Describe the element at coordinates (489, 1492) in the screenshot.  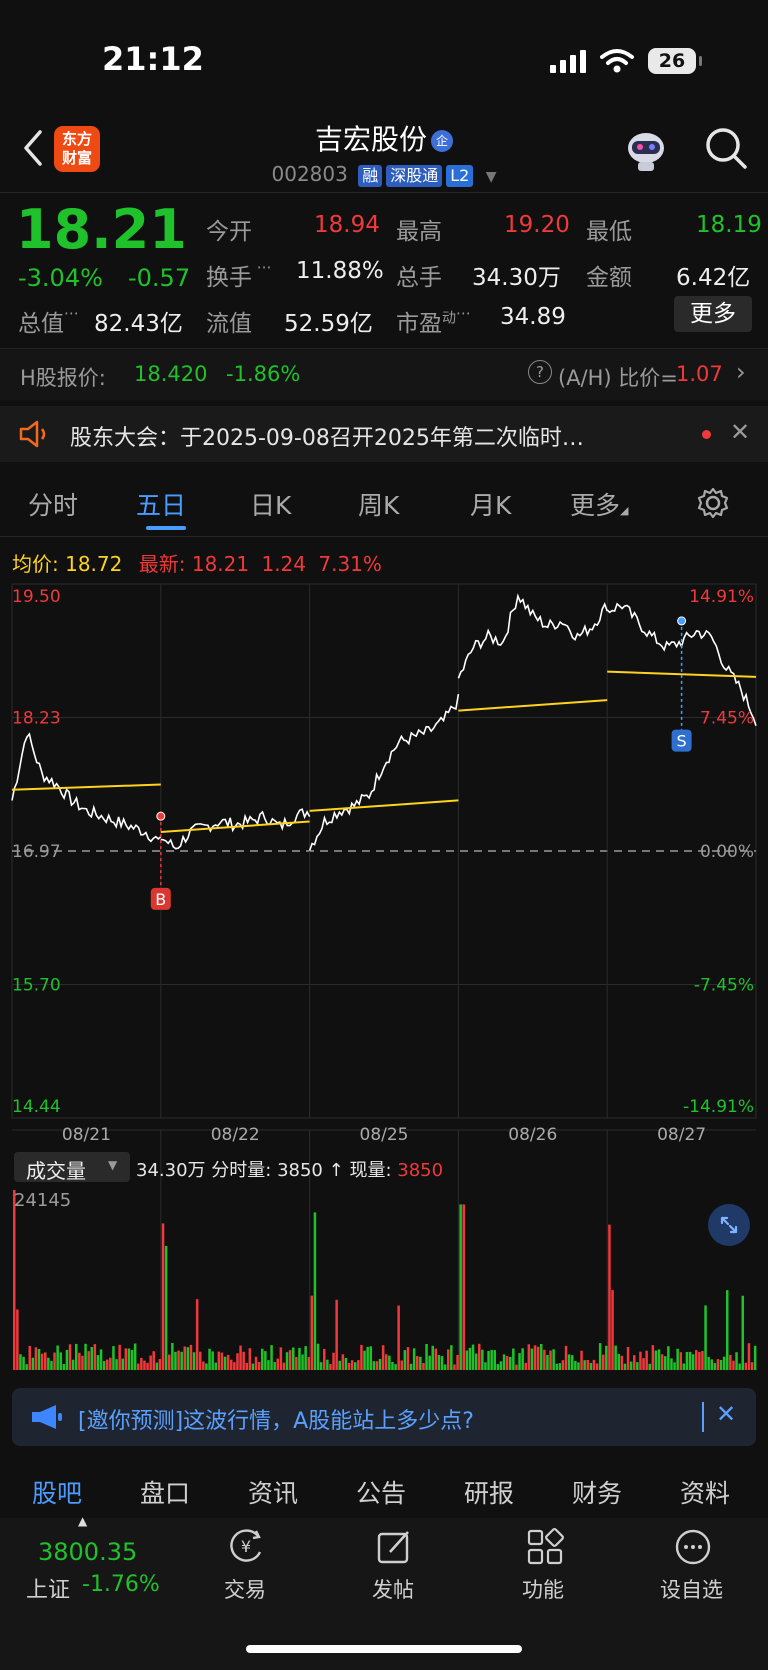
I see `bottom-tab-research: 研报` at that location.